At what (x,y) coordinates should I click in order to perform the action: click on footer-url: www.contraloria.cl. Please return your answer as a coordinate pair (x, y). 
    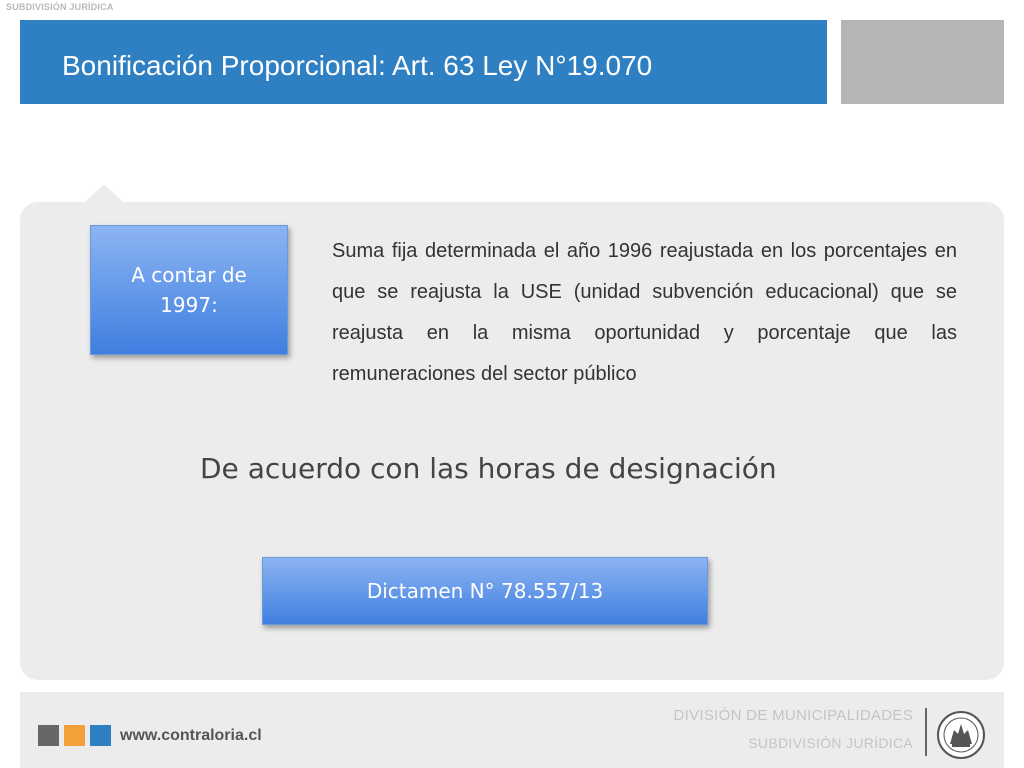
    Looking at the image, I should click on (191, 735).